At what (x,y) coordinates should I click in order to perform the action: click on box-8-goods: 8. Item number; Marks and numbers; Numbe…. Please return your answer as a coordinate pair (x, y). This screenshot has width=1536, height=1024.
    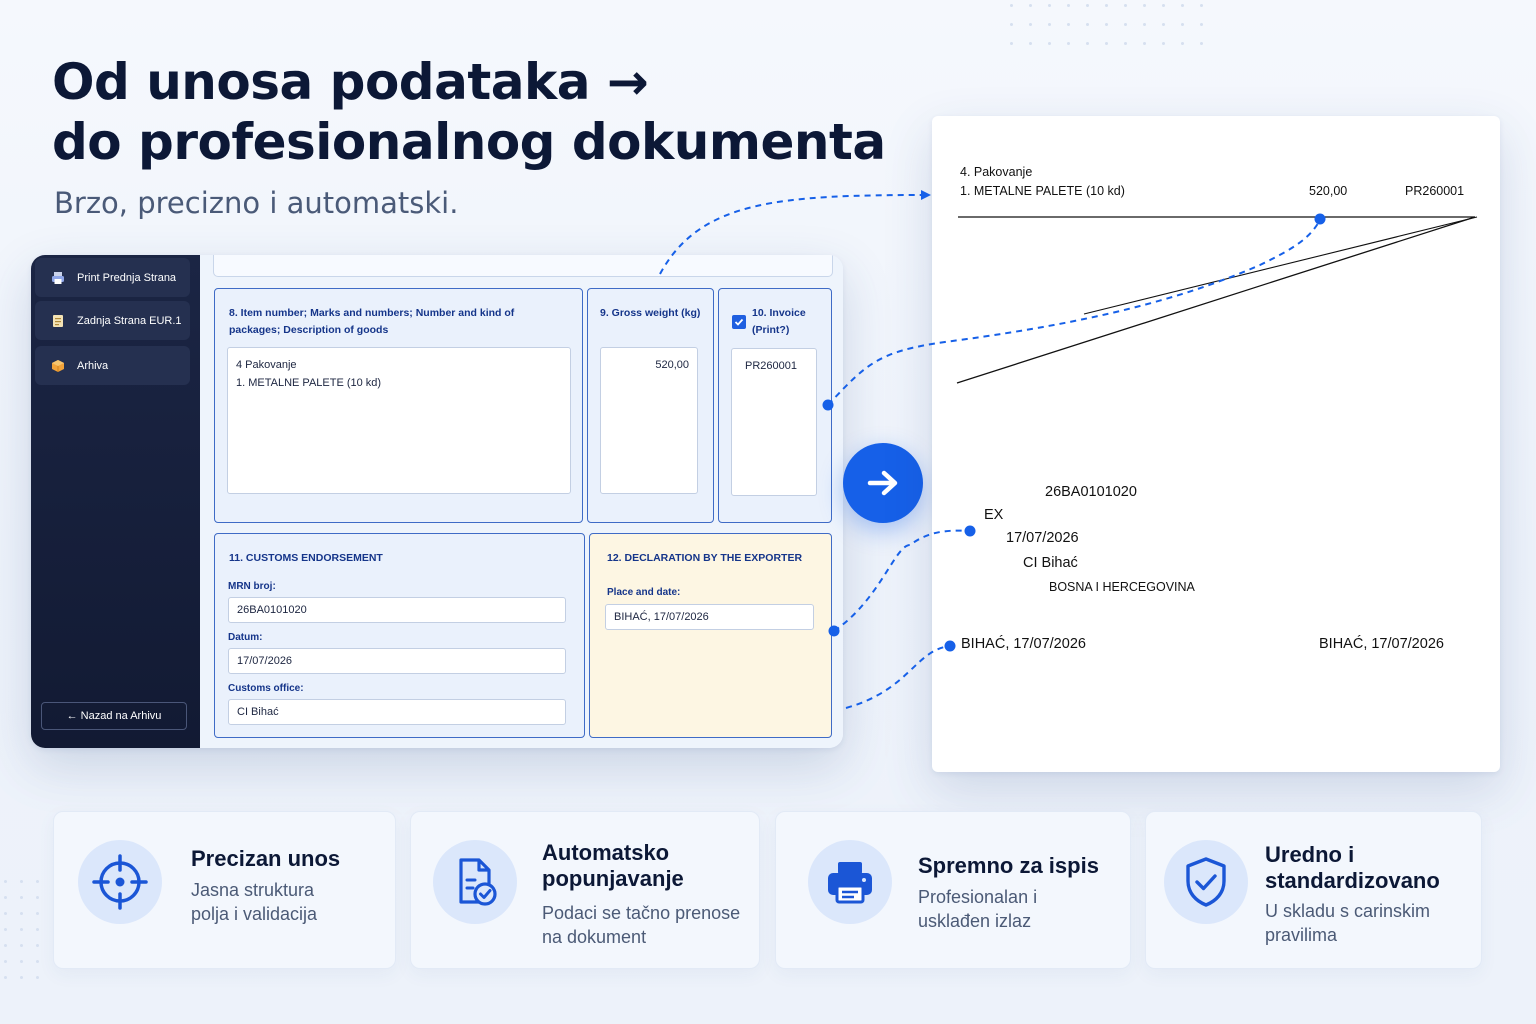
    Looking at the image, I should click on (398, 405).